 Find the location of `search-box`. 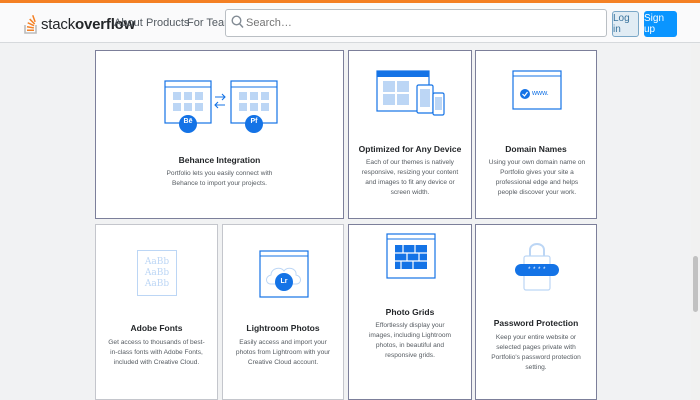

search-box is located at coordinates (416, 23).